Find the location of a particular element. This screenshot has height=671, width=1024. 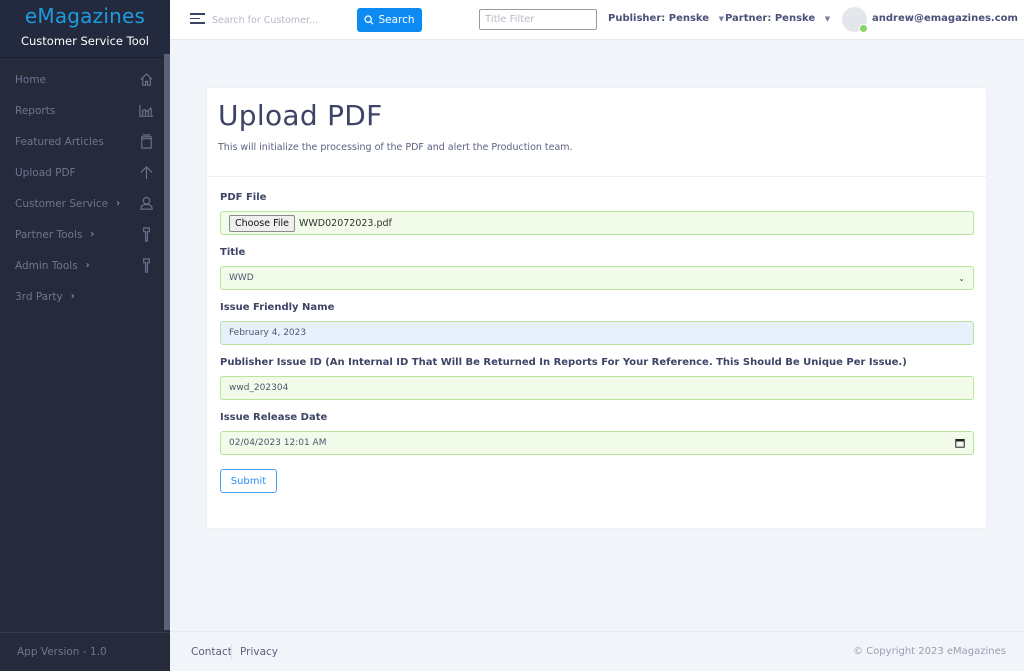

publisher-issue-id-input: wwd_202304 is located at coordinates (597, 388).